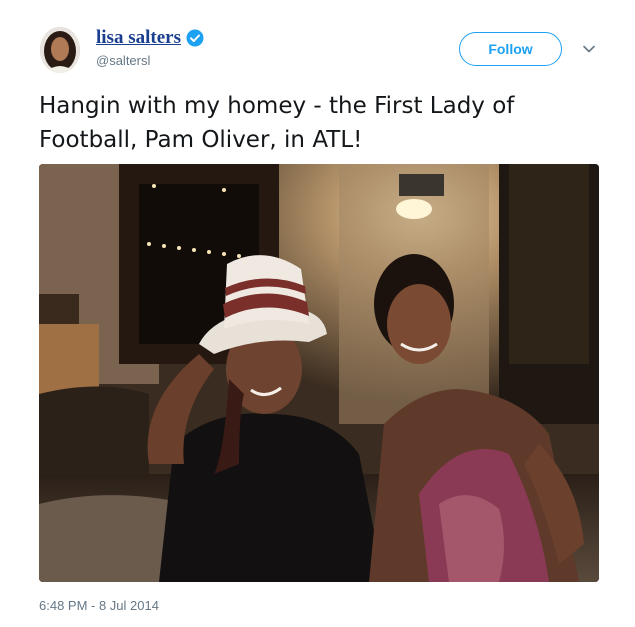  Describe the element at coordinates (277, 106) in the screenshot. I see `tweet-text-line-1: Hangin with my homey - the First Lady of` at that location.